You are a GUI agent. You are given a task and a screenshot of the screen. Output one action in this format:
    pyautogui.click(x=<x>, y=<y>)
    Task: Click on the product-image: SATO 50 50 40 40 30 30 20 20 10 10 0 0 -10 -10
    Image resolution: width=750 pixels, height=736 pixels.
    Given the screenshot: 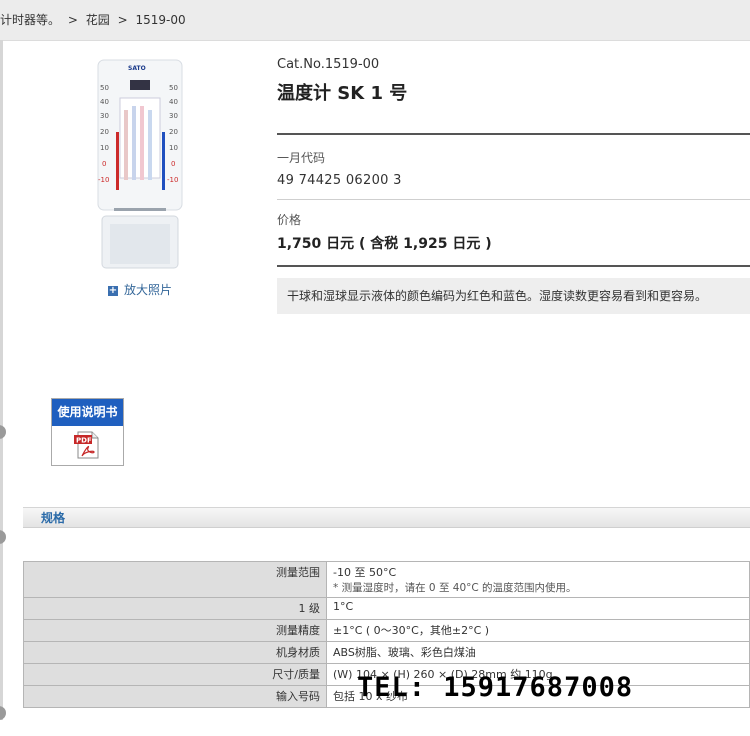 What is the action you would take?
    pyautogui.click(x=140, y=164)
    